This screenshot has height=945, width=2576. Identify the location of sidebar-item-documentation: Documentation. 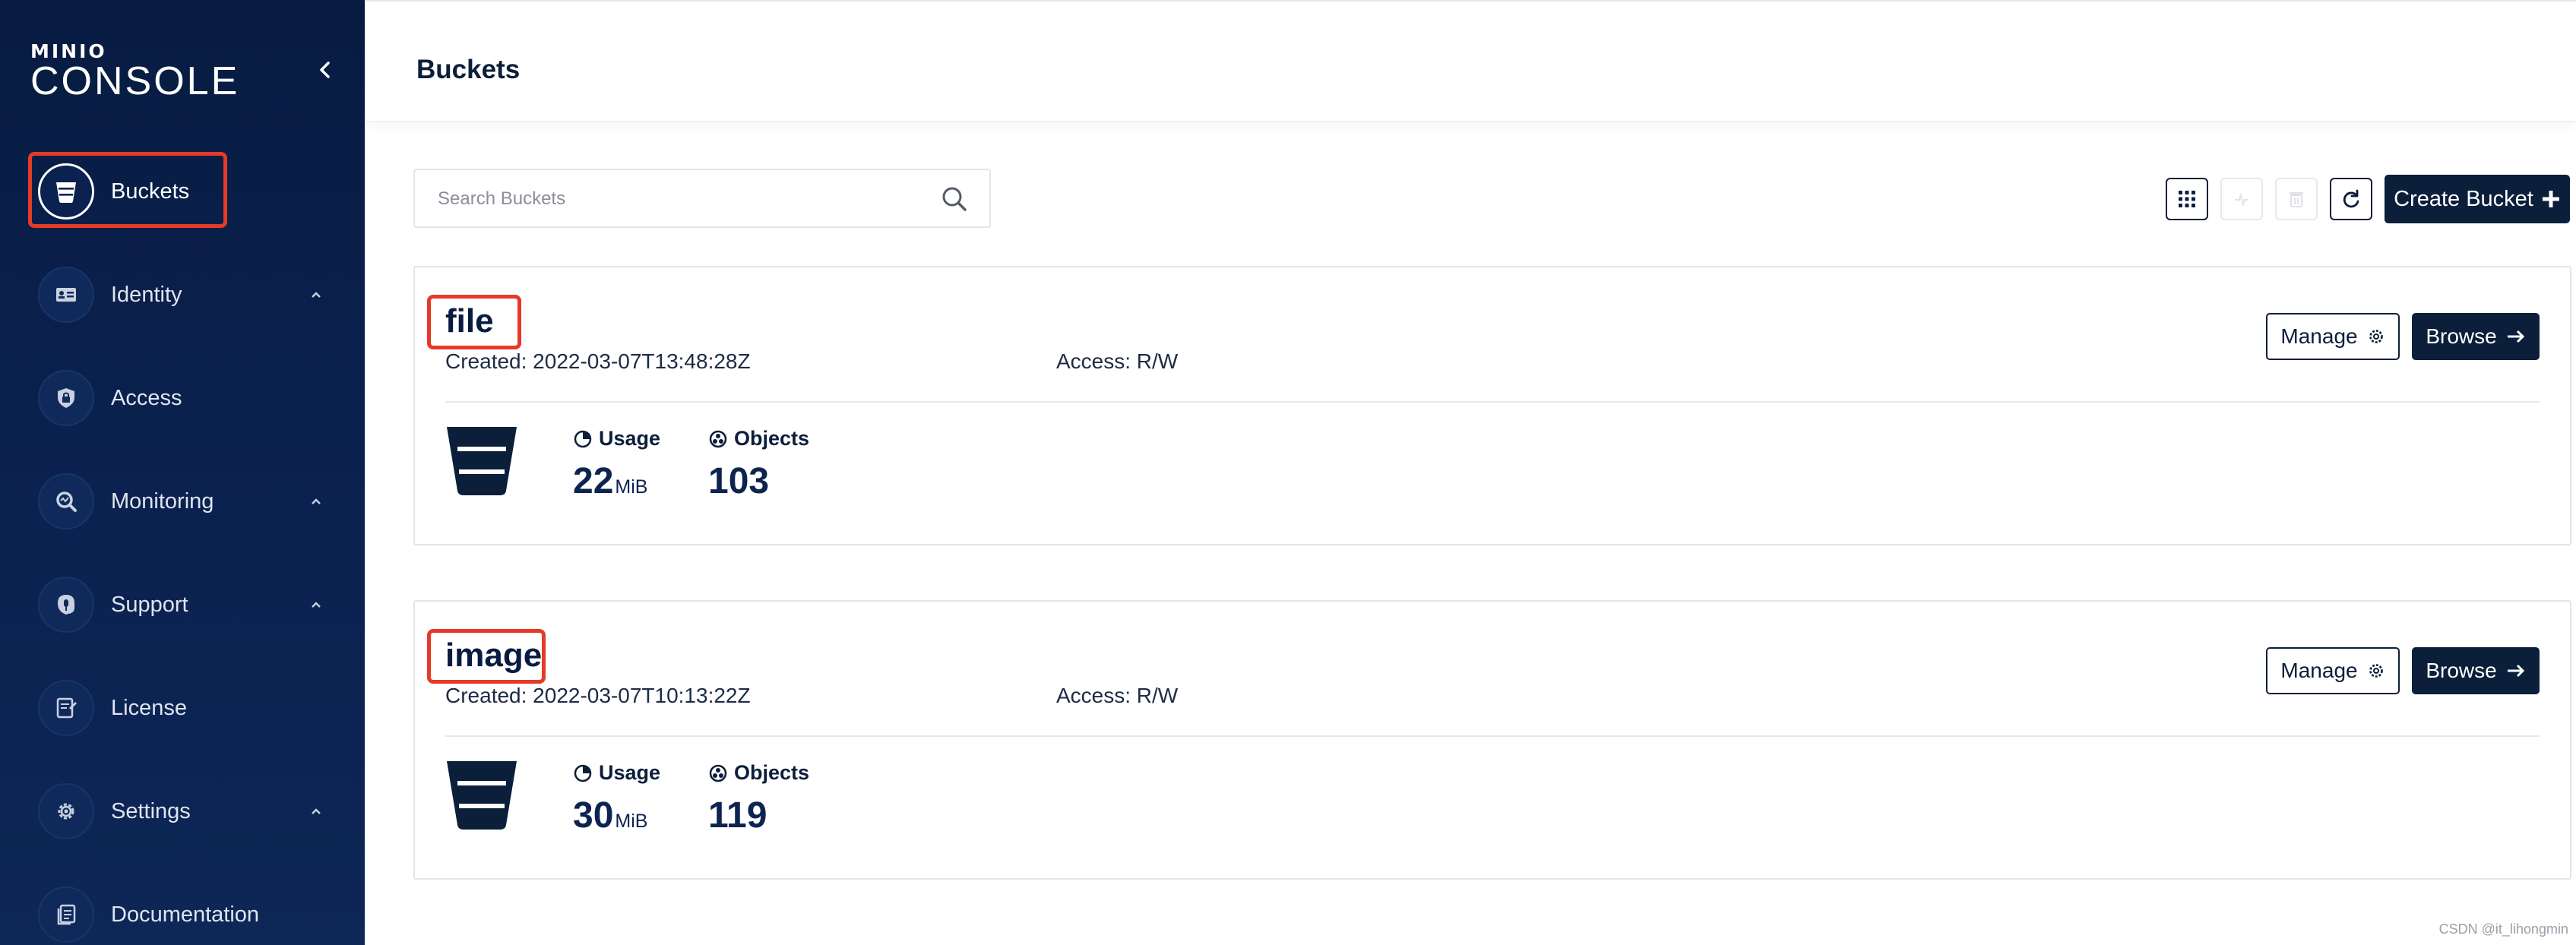
(186, 915).